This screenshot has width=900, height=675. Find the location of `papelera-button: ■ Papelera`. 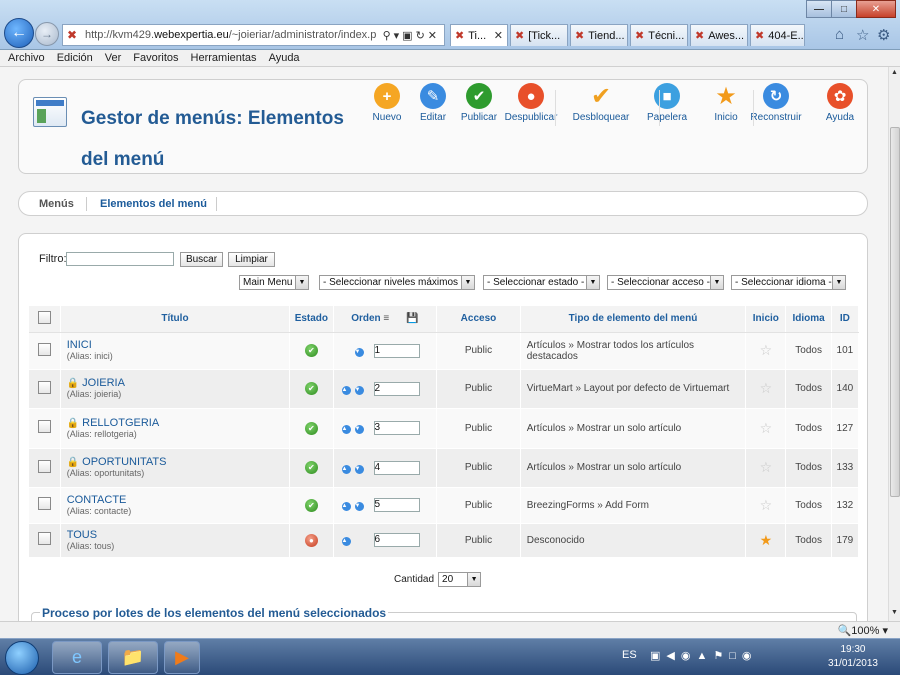

papelera-button: ■ Papelera is located at coordinates (667, 103).